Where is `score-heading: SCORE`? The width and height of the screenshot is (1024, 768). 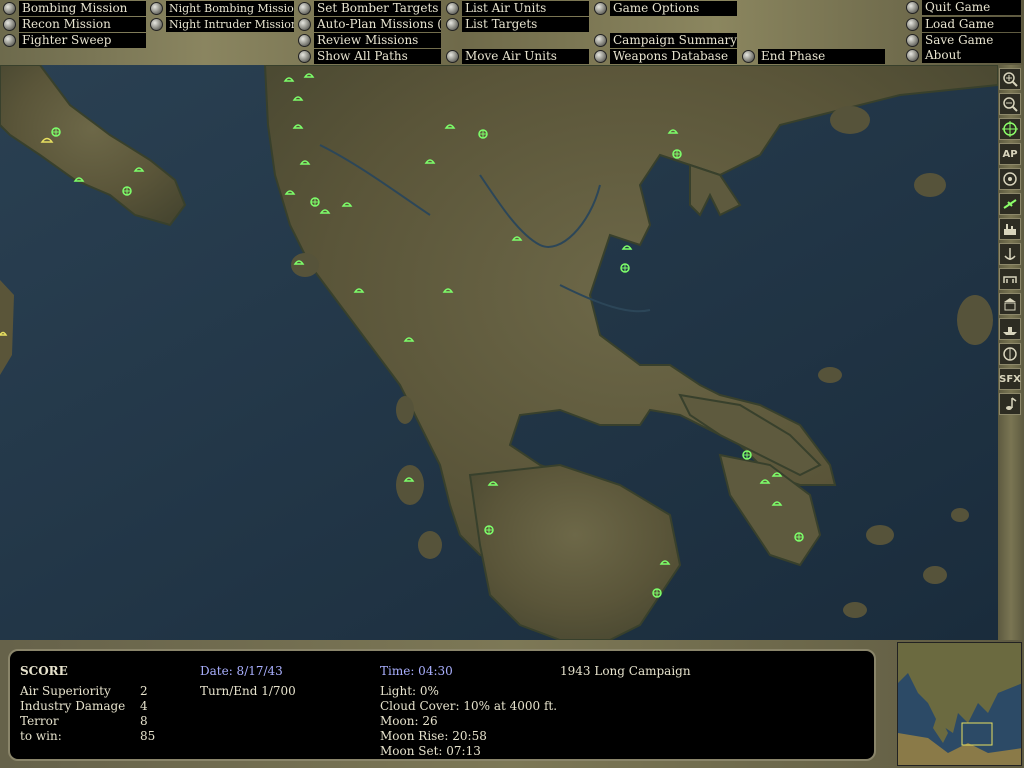 score-heading: SCORE is located at coordinates (44, 671).